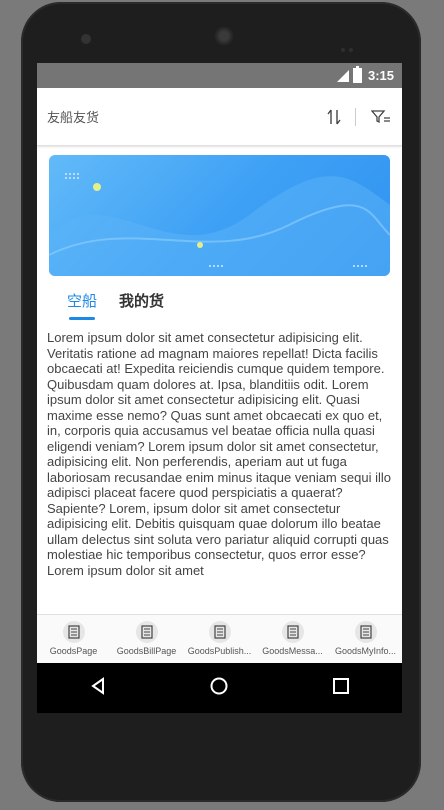 The height and width of the screenshot is (810, 444). I want to click on appbar-divider, so click(355, 116).